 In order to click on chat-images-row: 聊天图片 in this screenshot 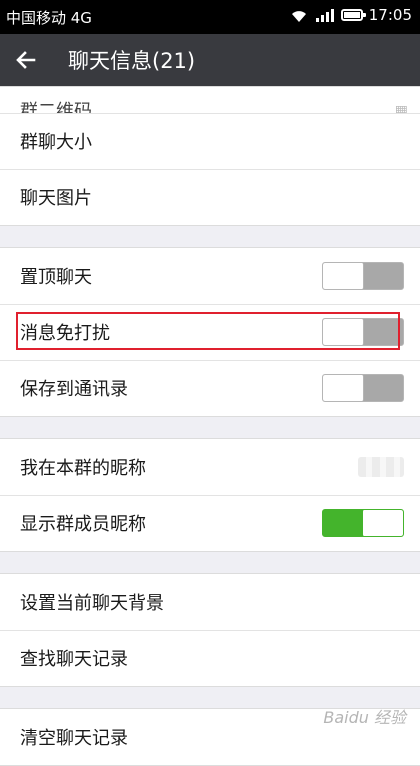, I will do `click(210, 197)`.